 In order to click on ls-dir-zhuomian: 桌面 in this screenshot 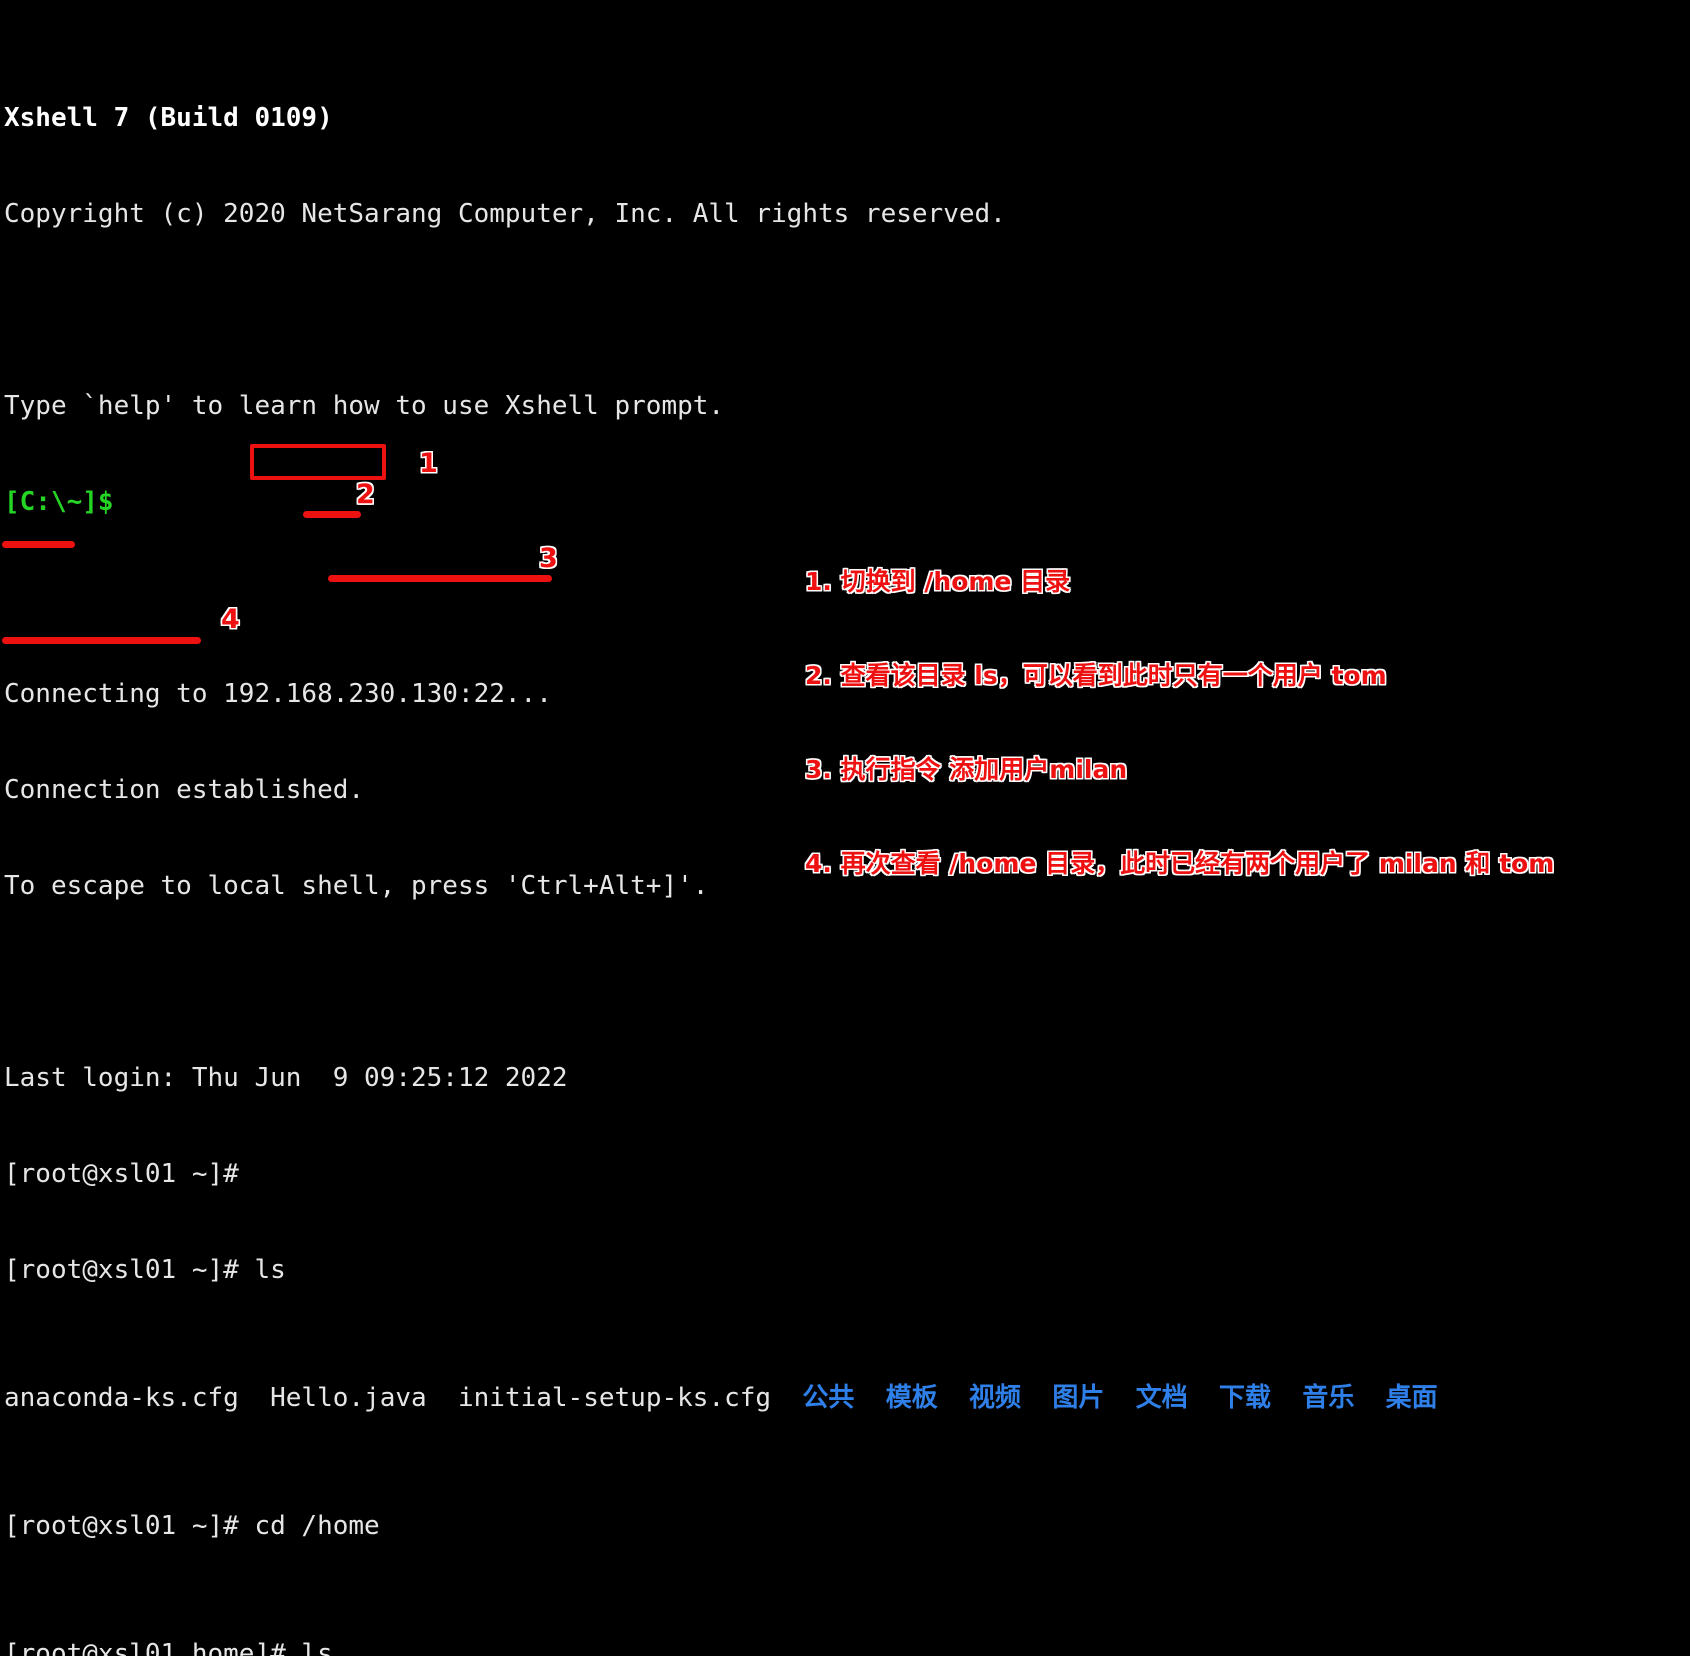, I will do `click(1411, 1398)`.